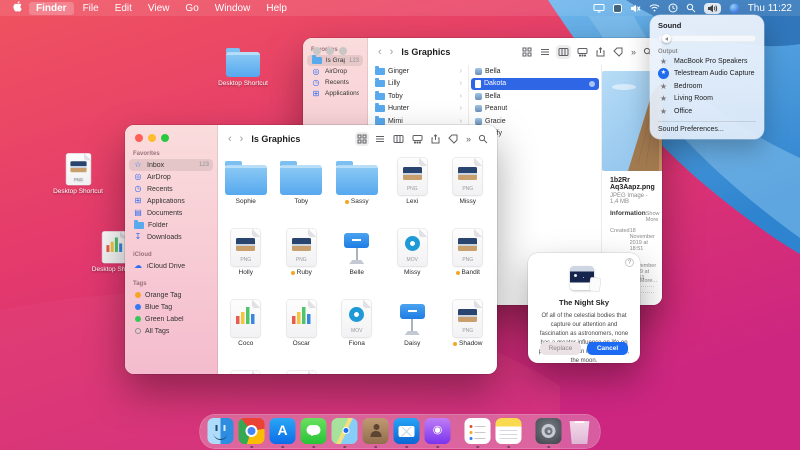 The height and width of the screenshot is (450, 800). I want to click on dock-maps-icon, so click(344, 433).